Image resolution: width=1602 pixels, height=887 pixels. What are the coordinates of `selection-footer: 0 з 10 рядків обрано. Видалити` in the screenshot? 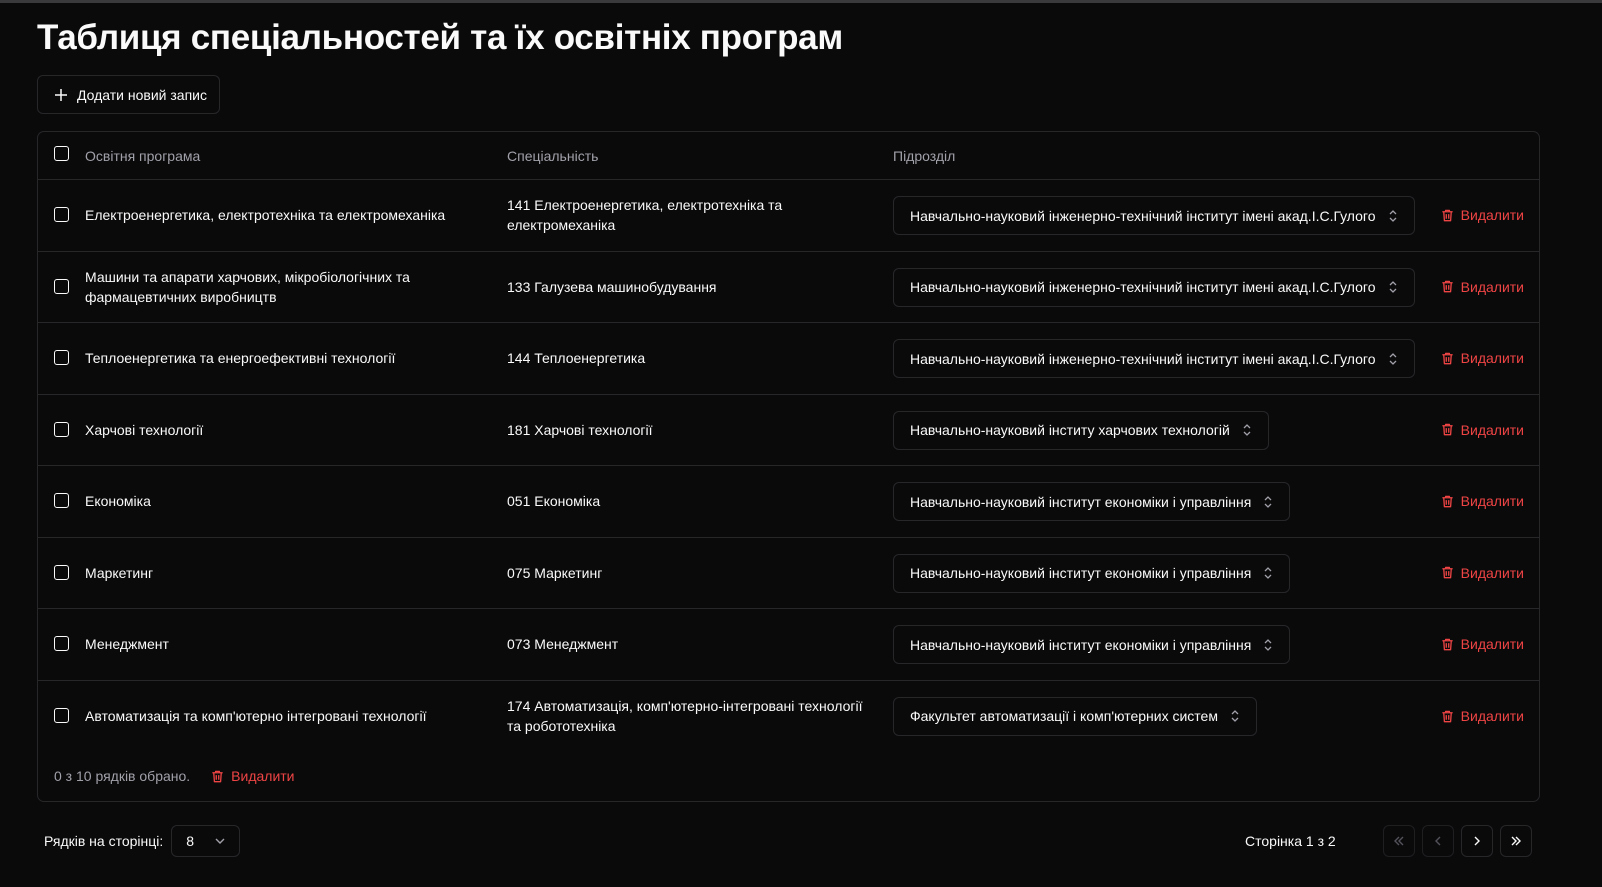 It's located at (174, 776).